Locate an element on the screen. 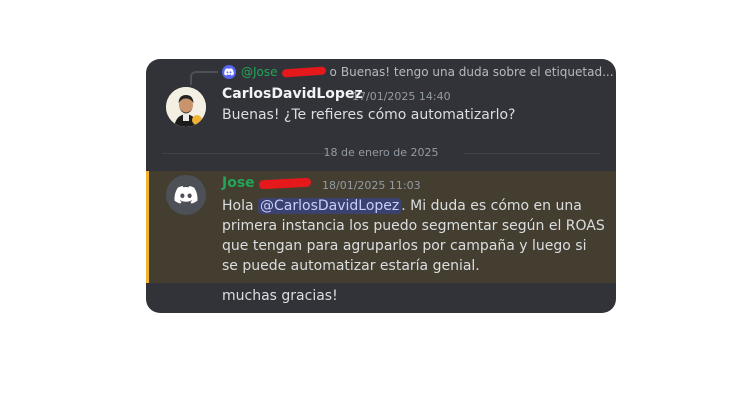  message-author: CarlosDavidLopez is located at coordinates (292, 94).